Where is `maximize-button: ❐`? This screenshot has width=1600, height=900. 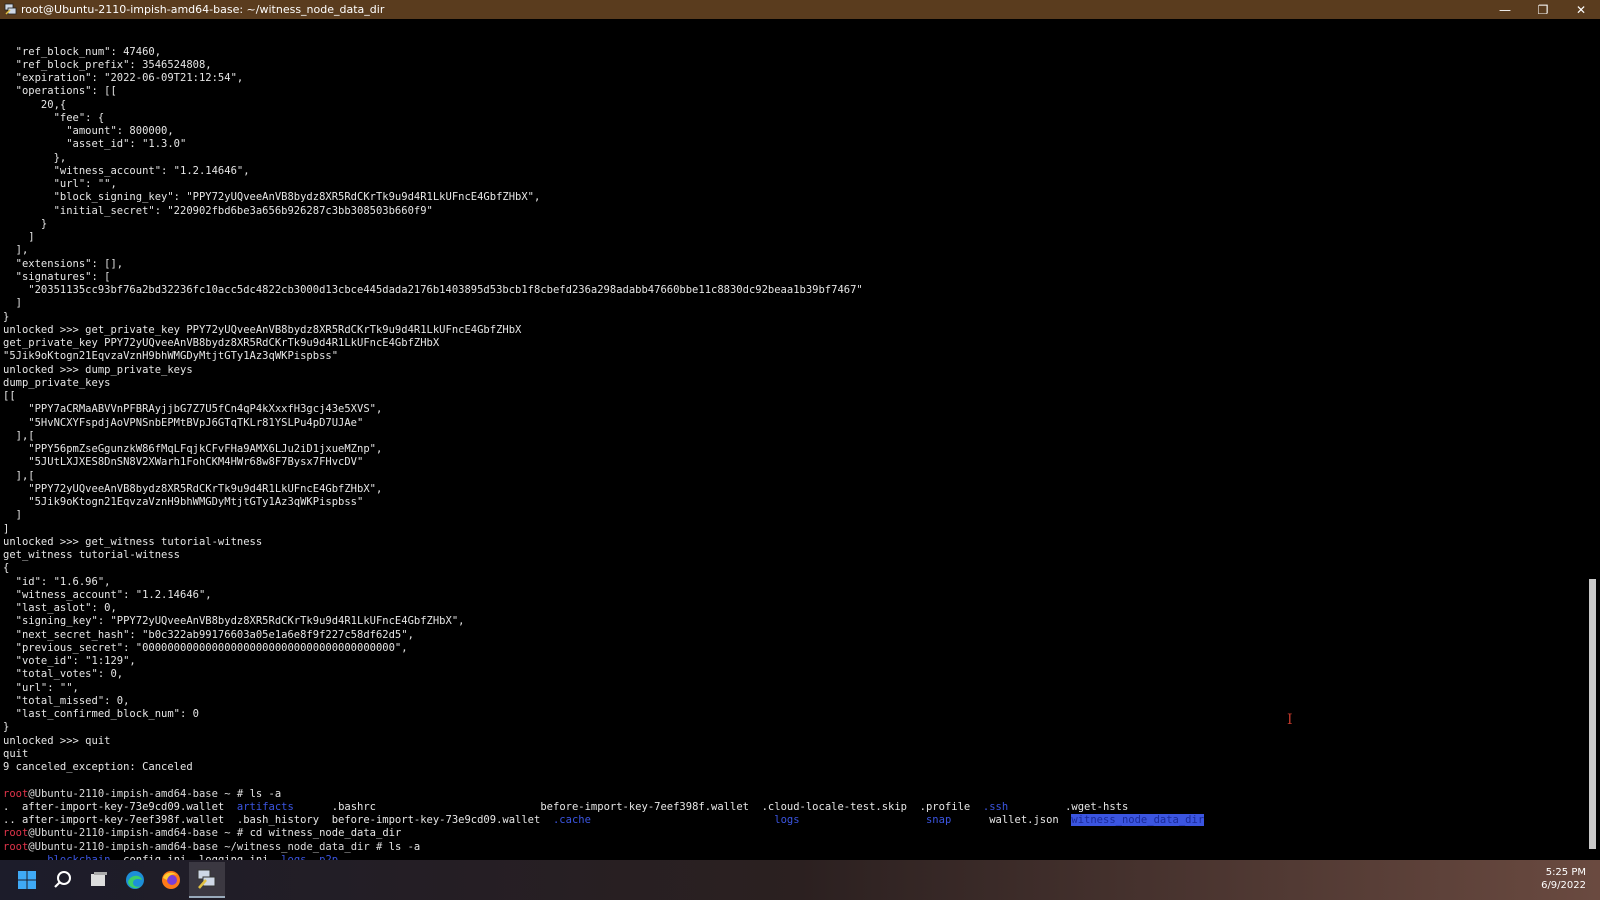 maximize-button: ❐ is located at coordinates (1543, 9).